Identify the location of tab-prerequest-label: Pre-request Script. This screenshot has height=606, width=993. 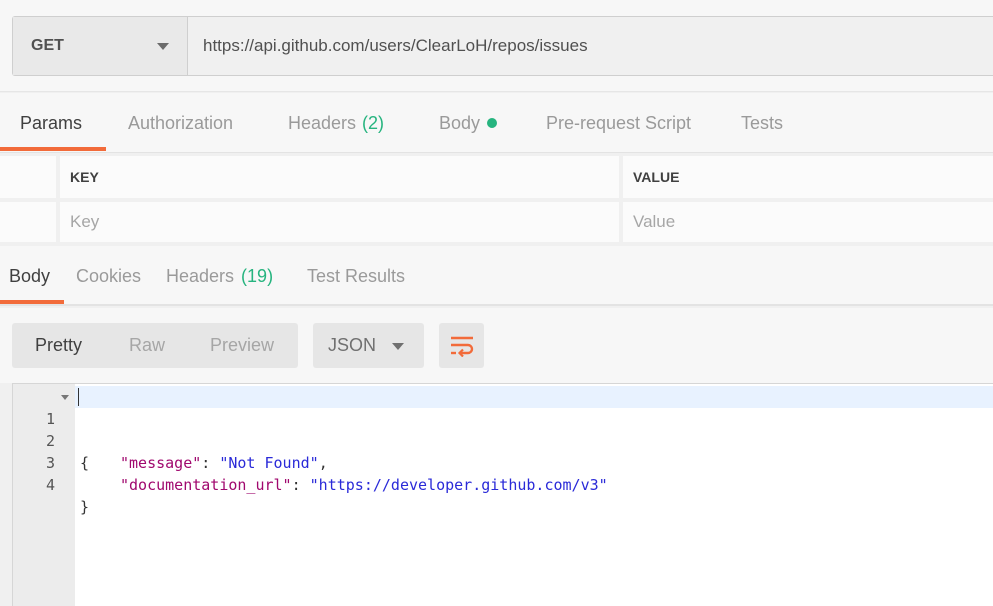
(619, 122).